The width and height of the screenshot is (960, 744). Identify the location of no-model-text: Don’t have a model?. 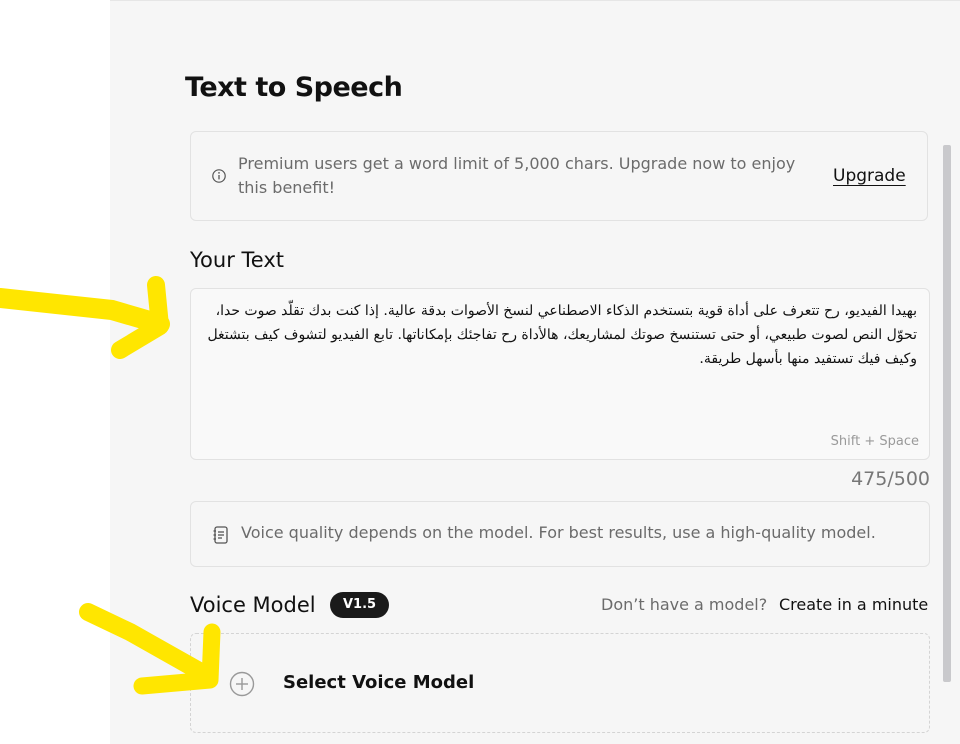
(684, 604).